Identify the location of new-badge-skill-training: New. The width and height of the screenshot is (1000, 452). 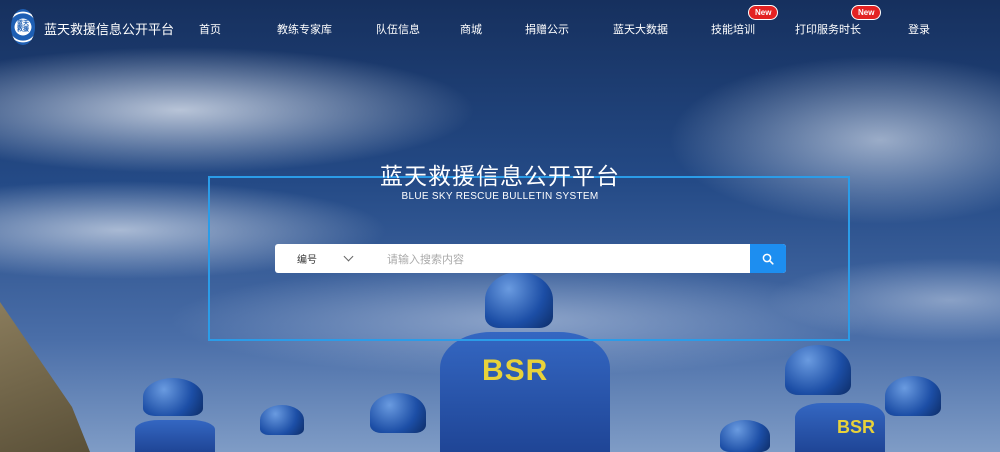
(763, 12).